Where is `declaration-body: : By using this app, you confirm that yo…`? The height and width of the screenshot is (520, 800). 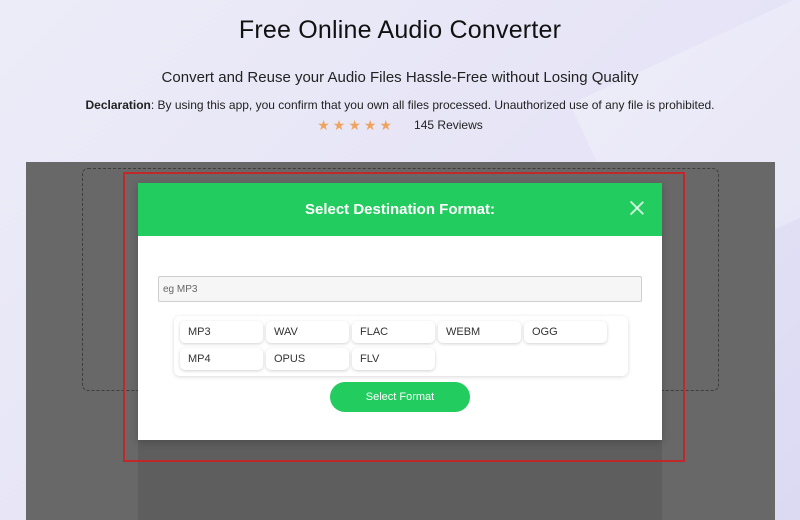
declaration-body: : By using this app, you confirm that yo… is located at coordinates (432, 105).